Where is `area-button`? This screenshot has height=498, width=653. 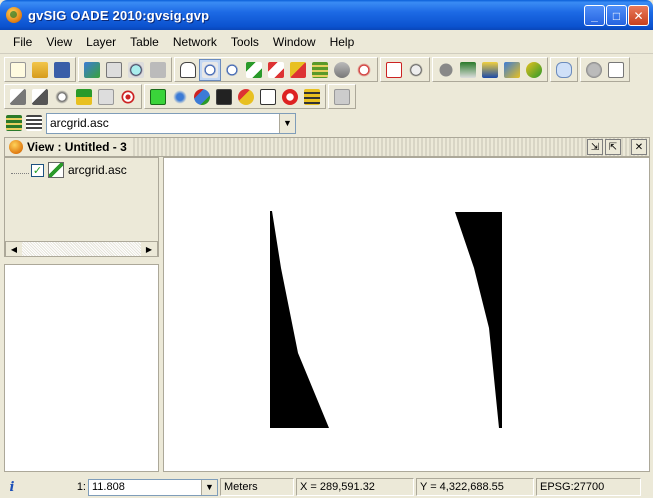
area-button is located at coordinates (512, 70).